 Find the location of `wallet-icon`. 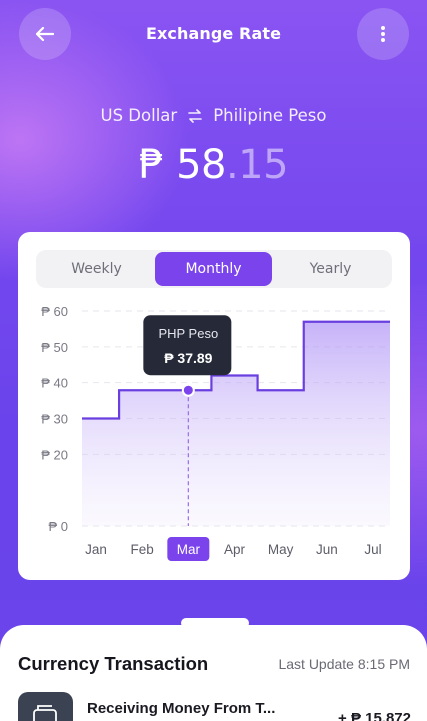

wallet-icon is located at coordinates (45, 713).